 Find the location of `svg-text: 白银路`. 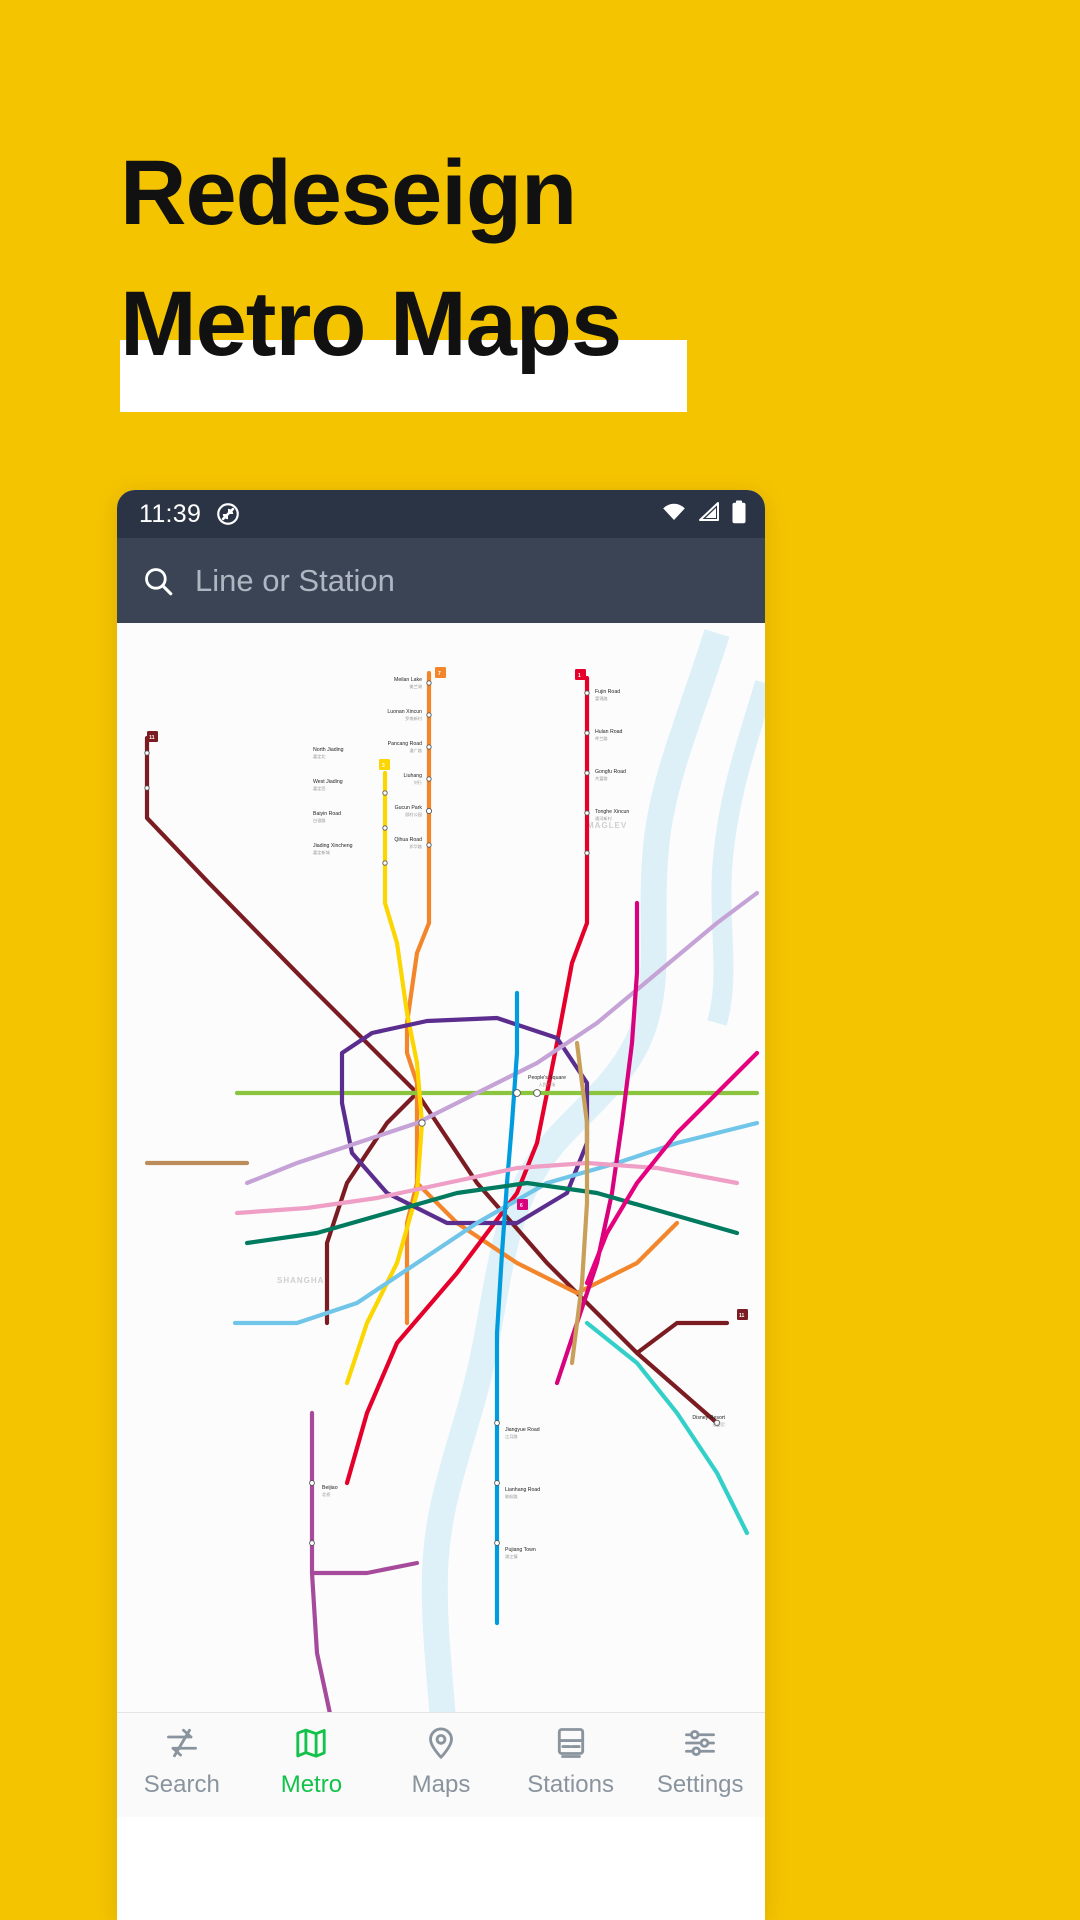

svg-text: 白银路 is located at coordinates (319, 820).